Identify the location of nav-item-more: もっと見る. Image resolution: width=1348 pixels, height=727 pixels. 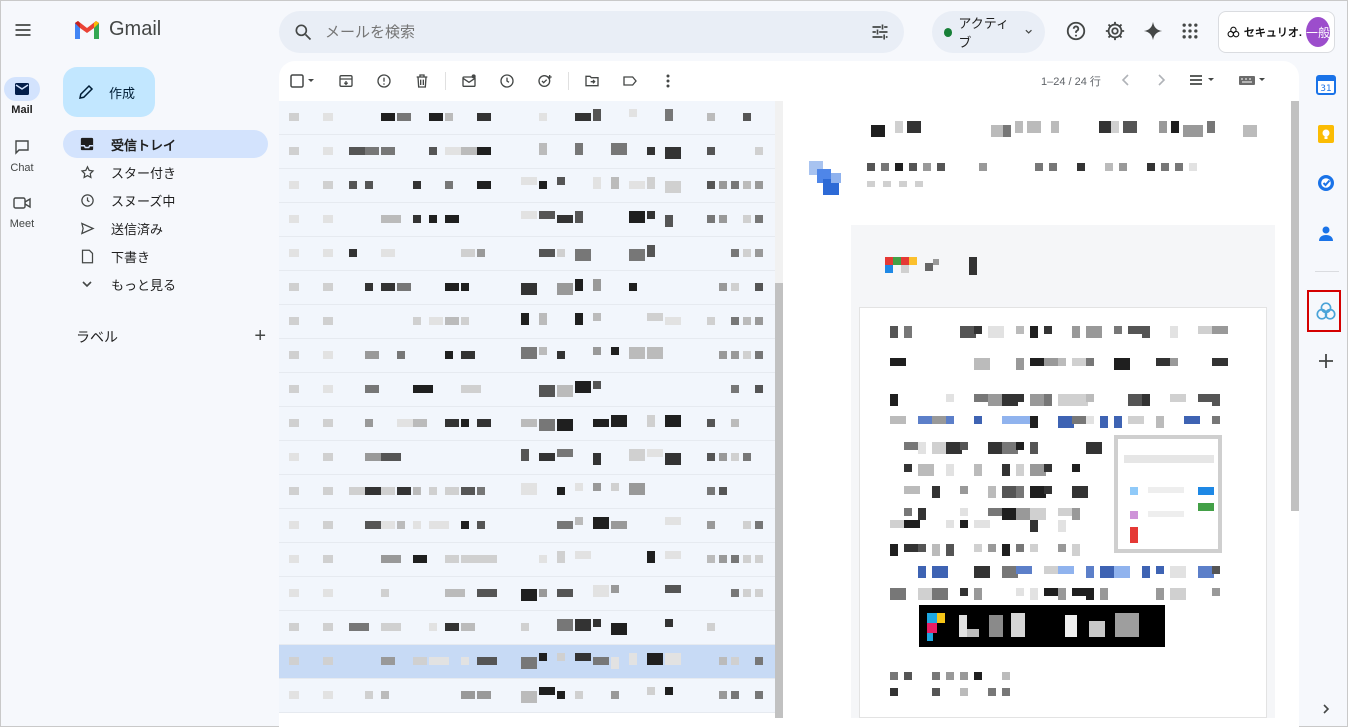
(165, 284).